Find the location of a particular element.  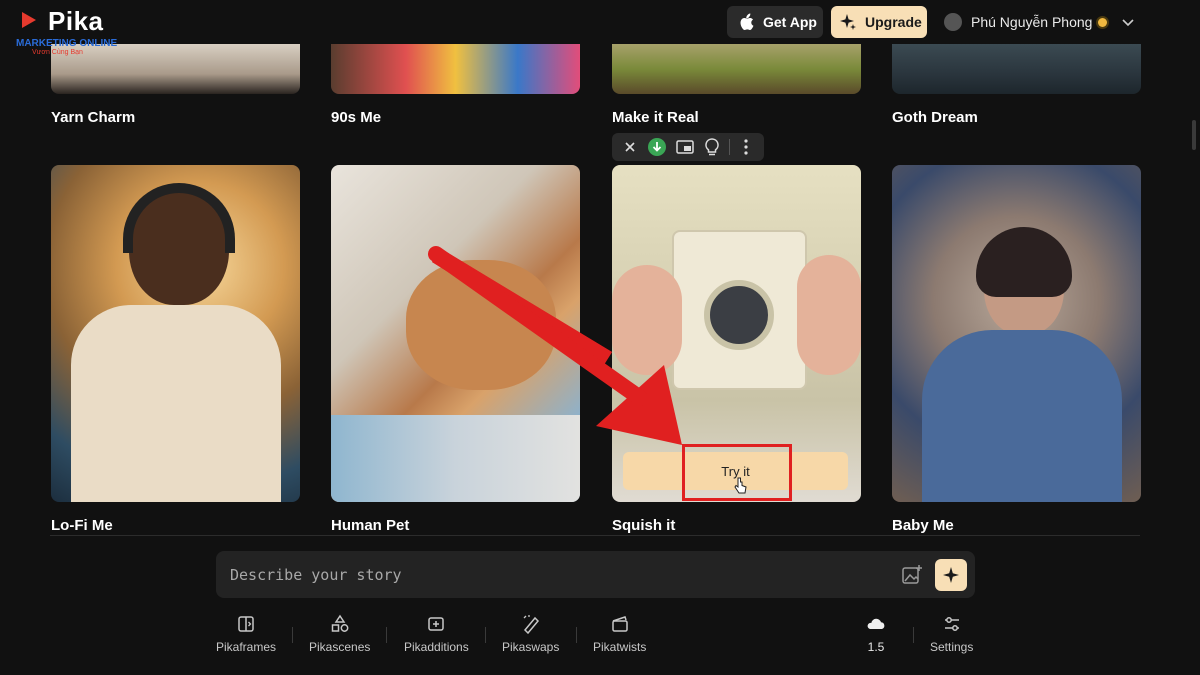

cloud-icon is located at coordinates (876, 623).